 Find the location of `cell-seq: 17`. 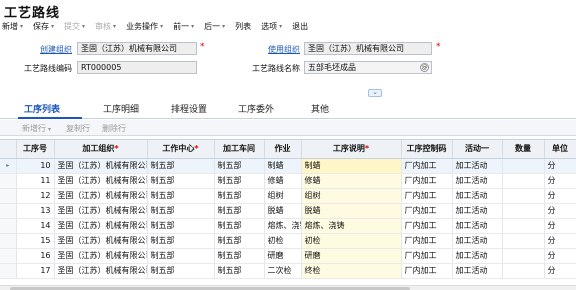

cell-seq: 17 is located at coordinates (35, 271).